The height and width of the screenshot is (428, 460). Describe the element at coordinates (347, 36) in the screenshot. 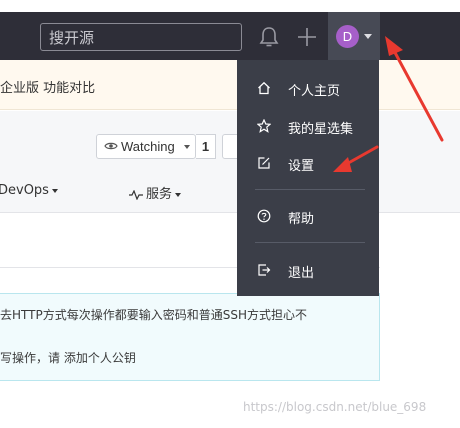

I see `avatar: D` at that location.